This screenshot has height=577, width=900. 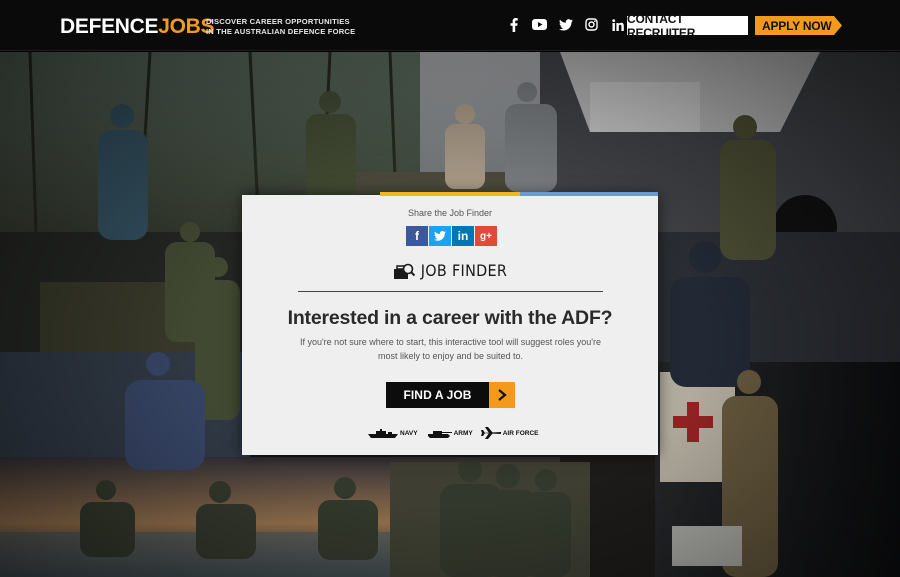 What do you see at coordinates (661, 25) in the screenshot?
I see `contact-recruiter-label: CONTACT RECRUITER` at bounding box center [661, 25].